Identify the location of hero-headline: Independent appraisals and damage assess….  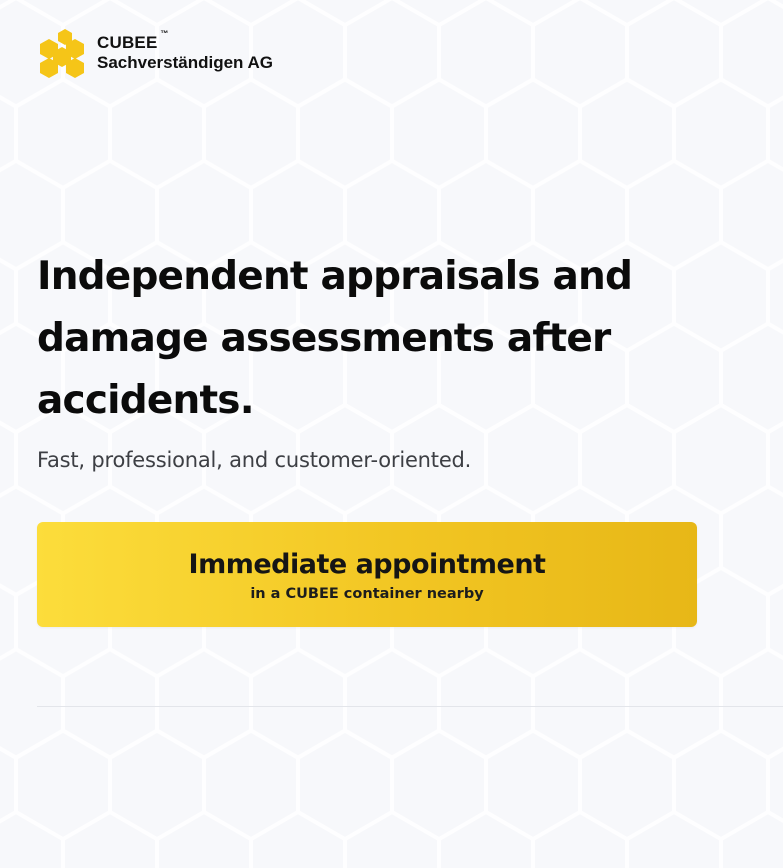
(335, 338).